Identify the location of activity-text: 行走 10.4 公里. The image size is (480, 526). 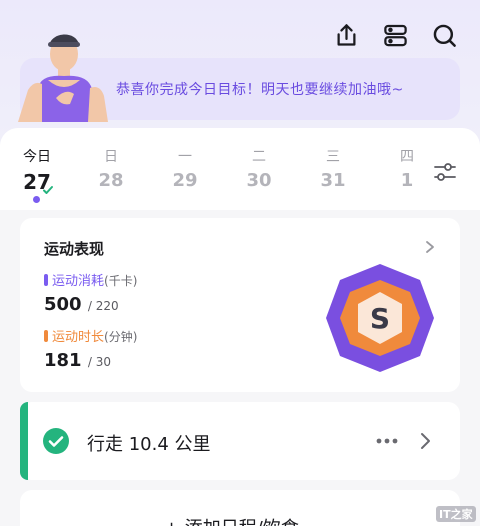
(149, 444).